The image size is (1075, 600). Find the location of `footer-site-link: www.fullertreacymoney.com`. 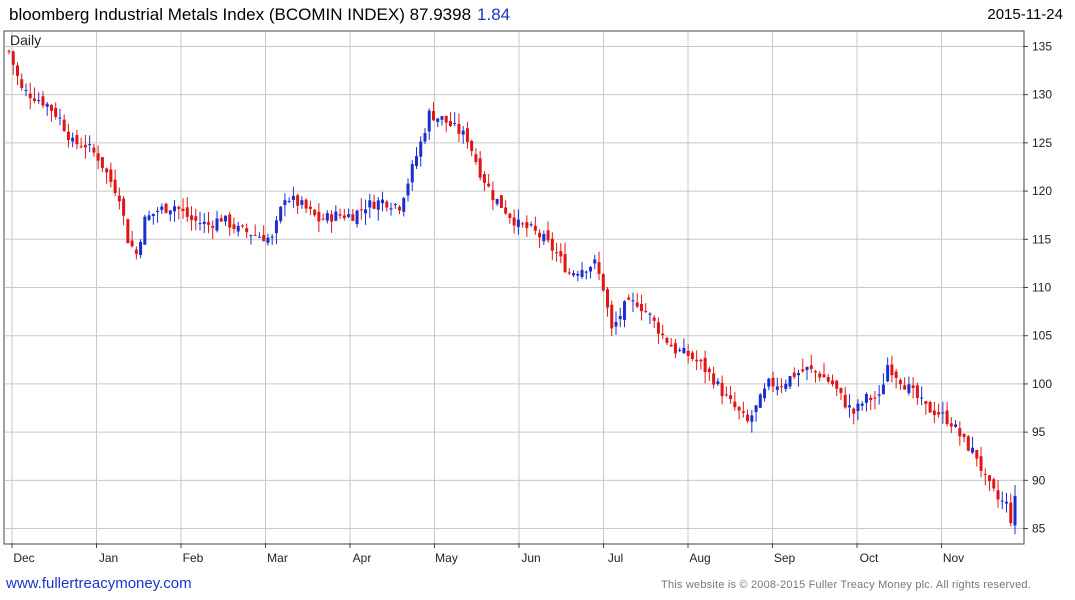

footer-site-link: www.fullertreacymoney.com is located at coordinates (99, 583).